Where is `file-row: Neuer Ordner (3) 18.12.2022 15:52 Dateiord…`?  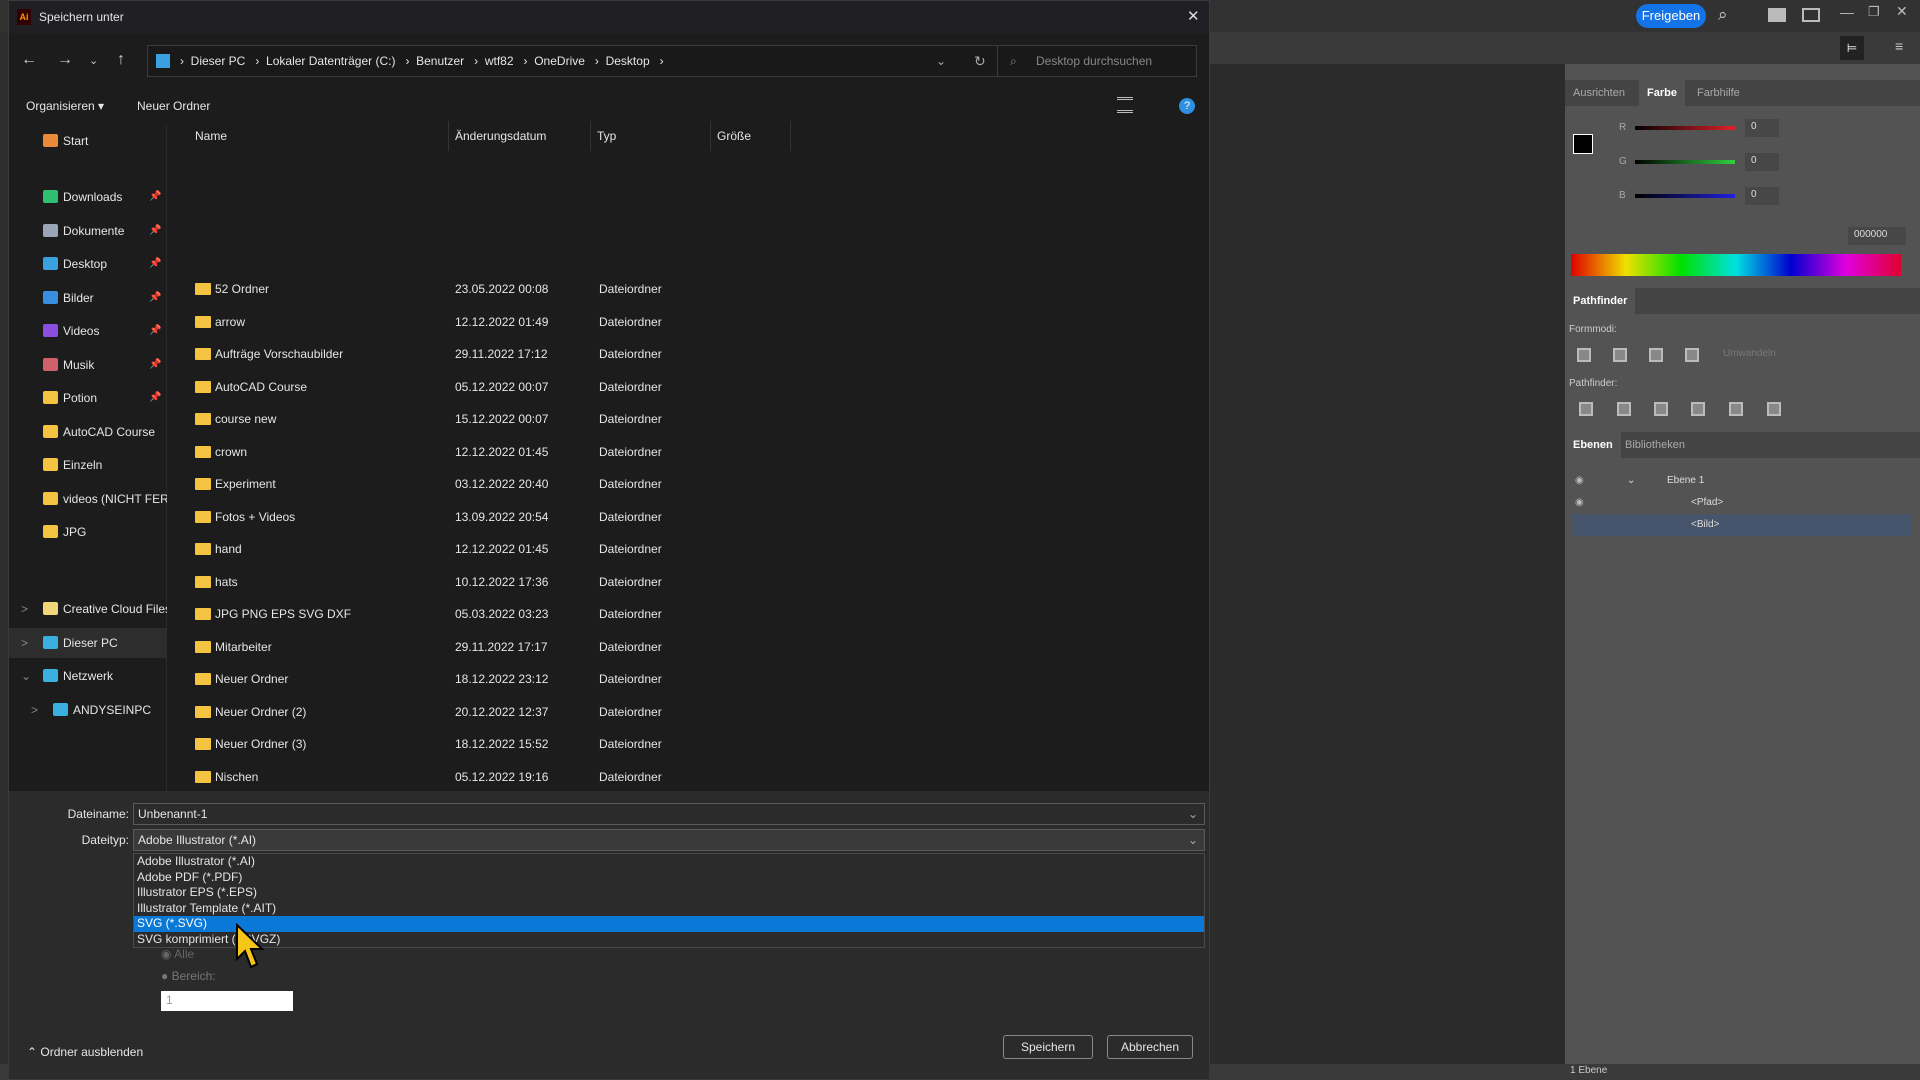
file-row: Neuer Ordner (3) 18.12.2022 15:52 Dateiord… is located at coordinates (667, 744).